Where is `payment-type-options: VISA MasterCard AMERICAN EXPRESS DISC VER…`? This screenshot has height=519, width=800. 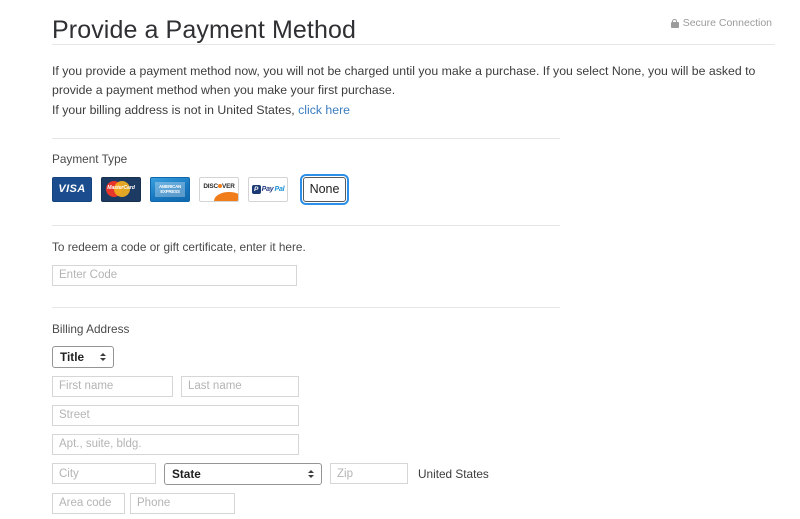
payment-type-options: VISA MasterCard AMERICAN EXPRESS DISC VER… is located at coordinates (426, 189).